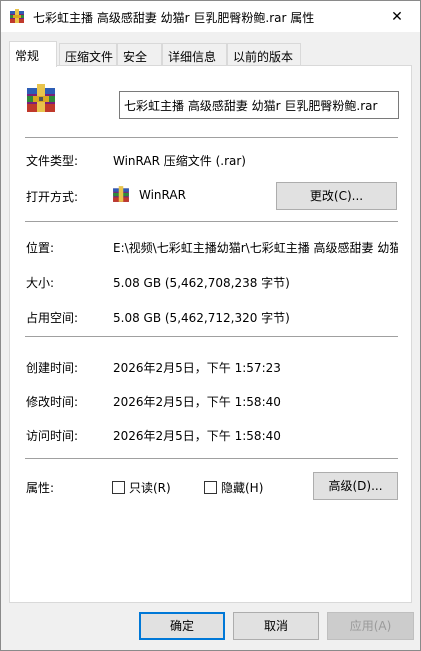  What do you see at coordinates (139, 54) in the screenshot?
I see `tab-security: 安全` at bounding box center [139, 54].